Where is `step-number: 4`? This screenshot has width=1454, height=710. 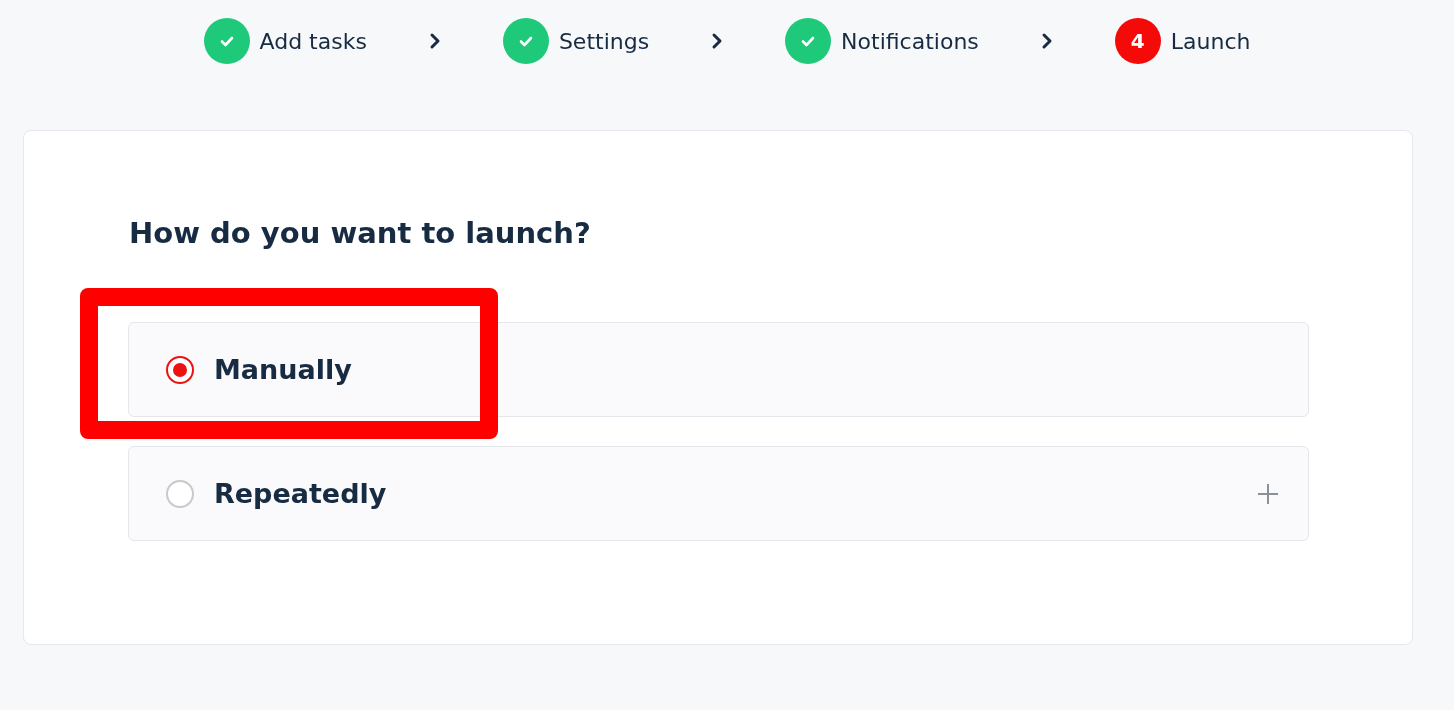
step-number: 4 is located at coordinates (1137, 41).